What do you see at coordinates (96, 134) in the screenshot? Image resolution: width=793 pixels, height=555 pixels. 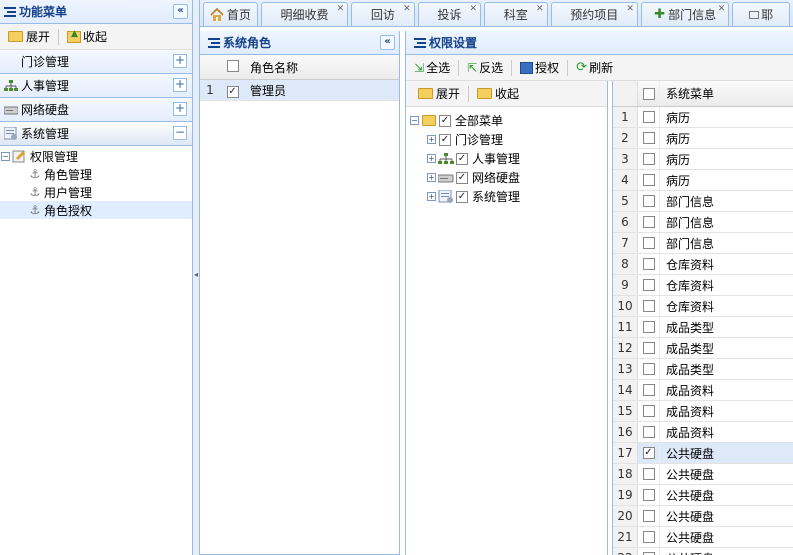 I see `accordion-system-management: 系统管理 −` at bounding box center [96, 134].